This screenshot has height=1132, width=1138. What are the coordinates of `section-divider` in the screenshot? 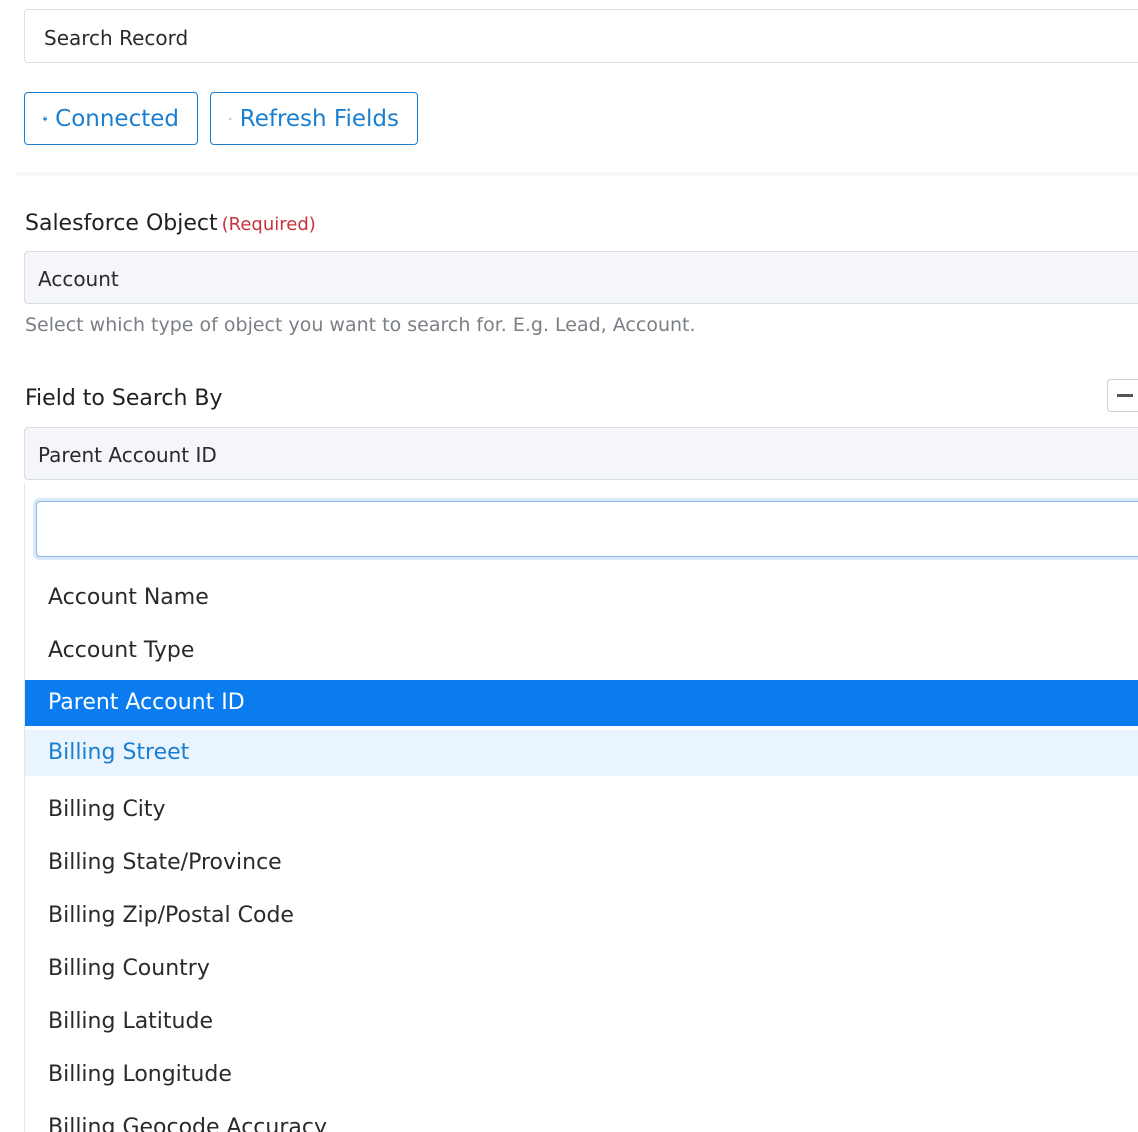 It's located at (577, 175).